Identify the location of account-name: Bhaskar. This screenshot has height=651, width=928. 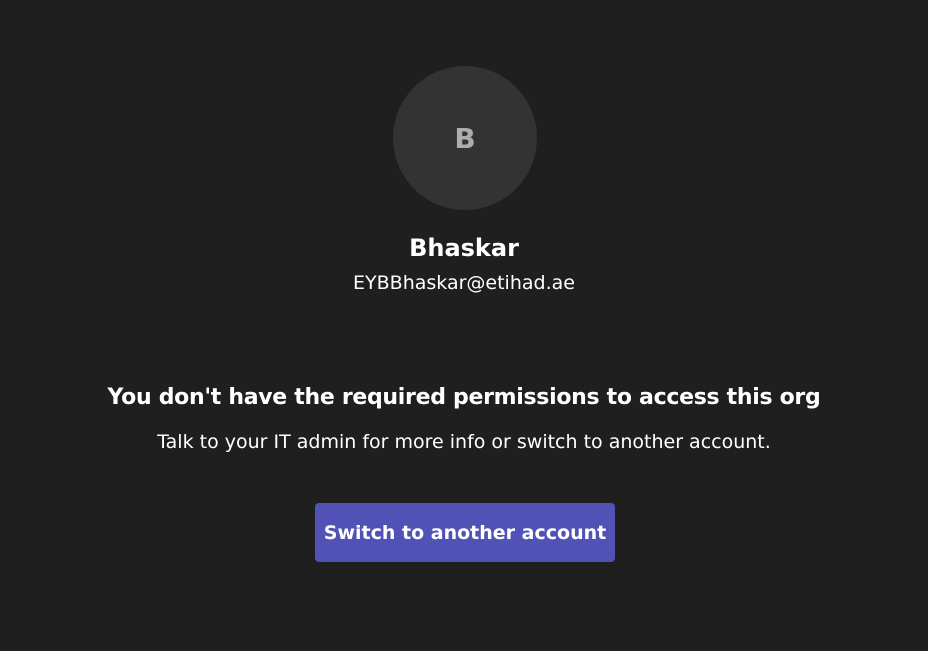
(464, 248).